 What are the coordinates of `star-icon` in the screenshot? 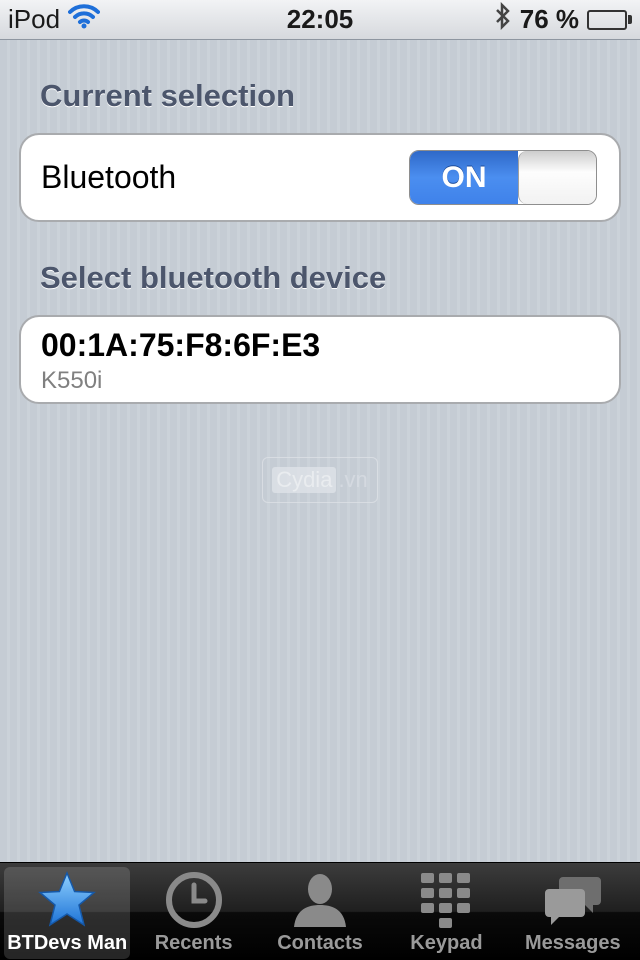 It's located at (67, 900).